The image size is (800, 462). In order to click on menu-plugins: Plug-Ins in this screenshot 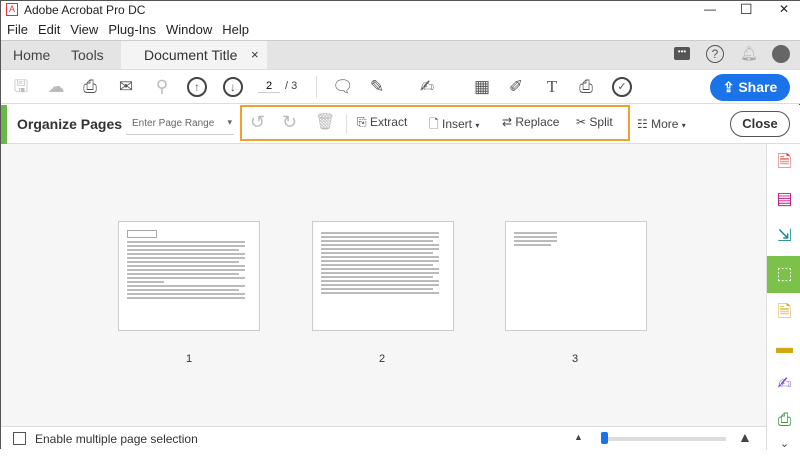, I will do `click(132, 29)`.